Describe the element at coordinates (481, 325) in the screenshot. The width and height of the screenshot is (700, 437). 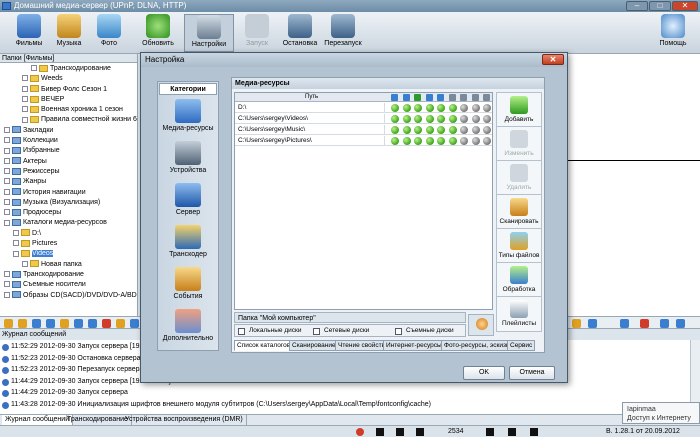
I see `mycomputer-icon` at that location.